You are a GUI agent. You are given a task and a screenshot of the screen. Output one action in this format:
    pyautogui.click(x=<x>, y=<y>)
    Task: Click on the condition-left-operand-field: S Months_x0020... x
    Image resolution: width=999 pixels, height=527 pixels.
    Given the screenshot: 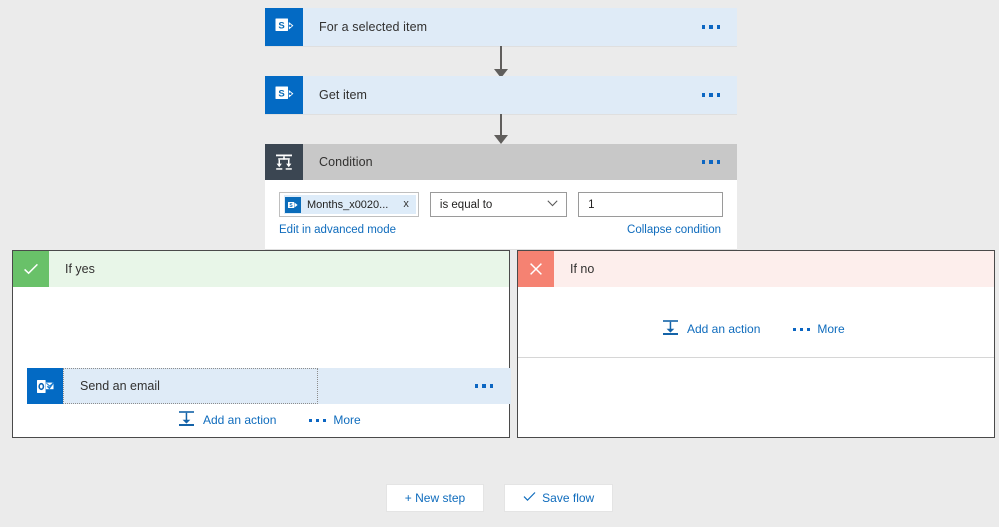 What is the action you would take?
    pyautogui.click(x=349, y=204)
    